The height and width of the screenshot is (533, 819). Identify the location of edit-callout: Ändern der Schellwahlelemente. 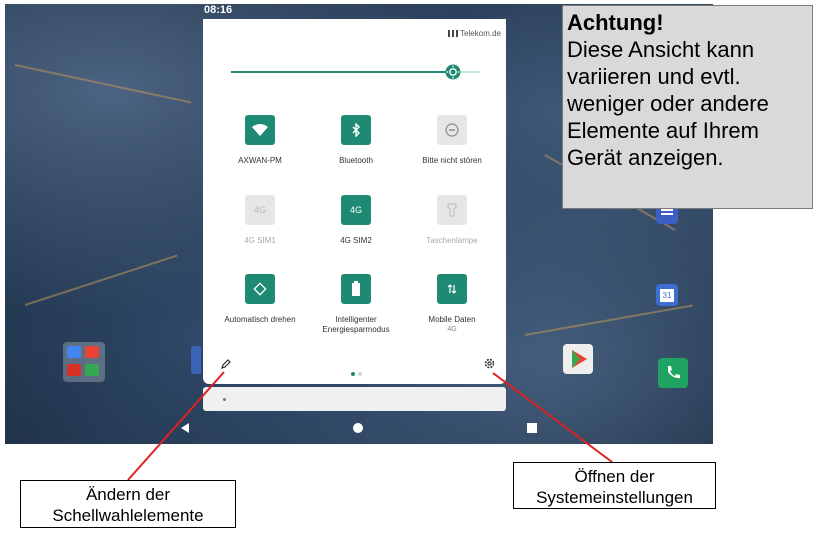
(128, 504).